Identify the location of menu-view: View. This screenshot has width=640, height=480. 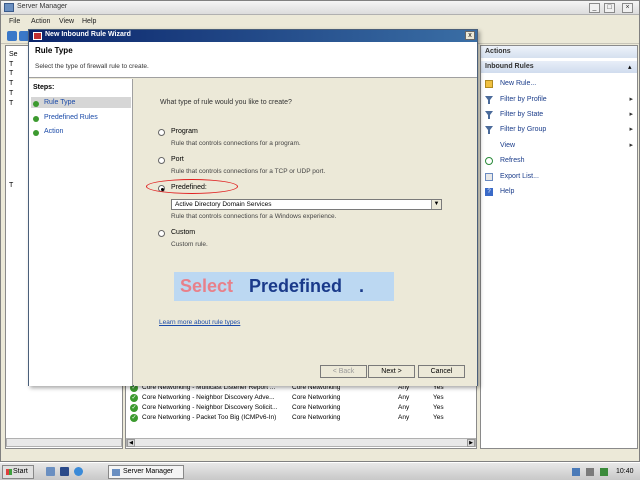
(66, 21).